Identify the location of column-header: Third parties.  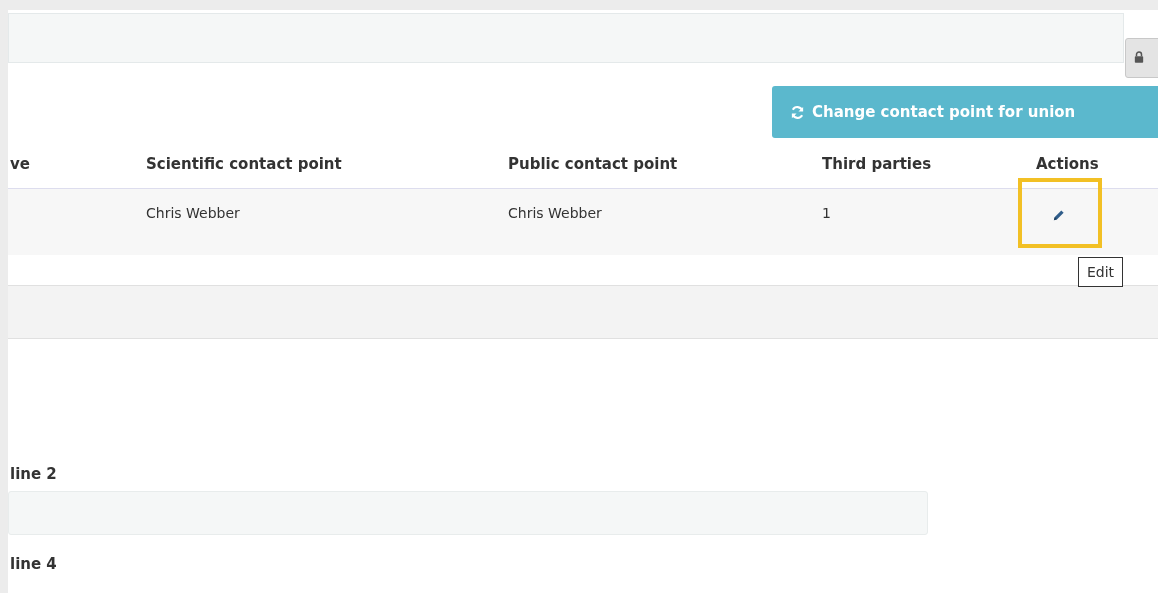
(877, 164).